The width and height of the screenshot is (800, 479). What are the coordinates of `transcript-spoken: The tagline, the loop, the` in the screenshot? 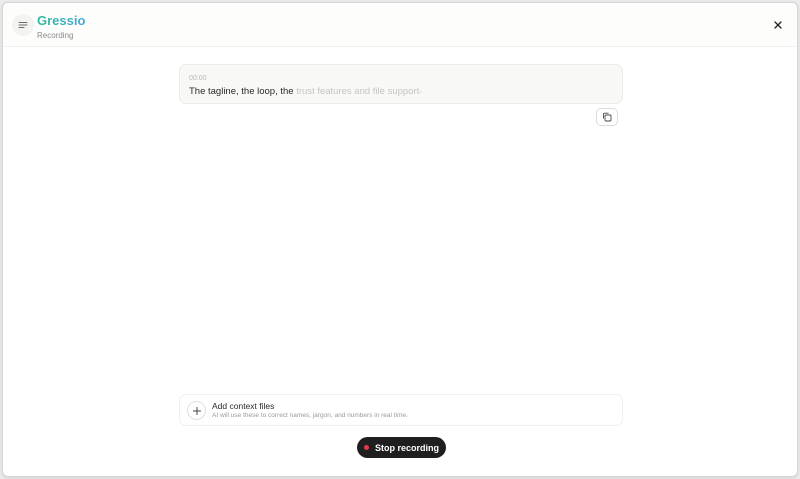 It's located at (241, 91).